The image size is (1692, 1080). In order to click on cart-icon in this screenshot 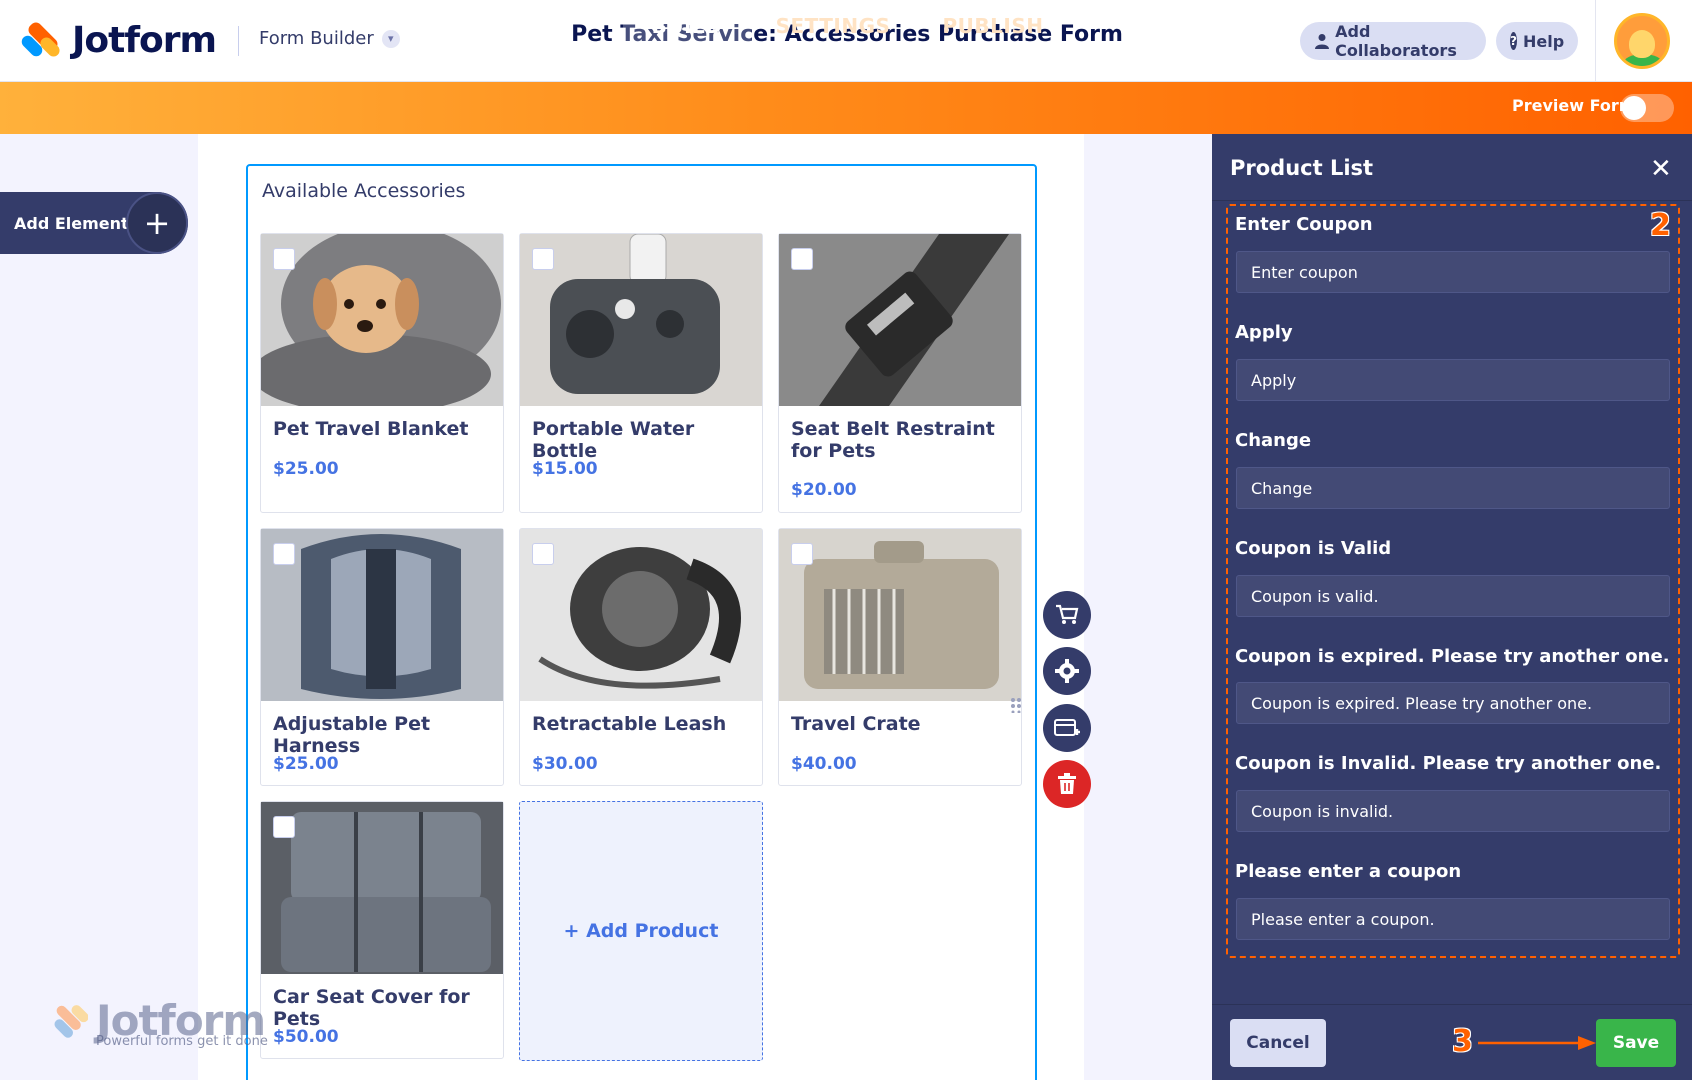, I will do `click(1067, 615)`.